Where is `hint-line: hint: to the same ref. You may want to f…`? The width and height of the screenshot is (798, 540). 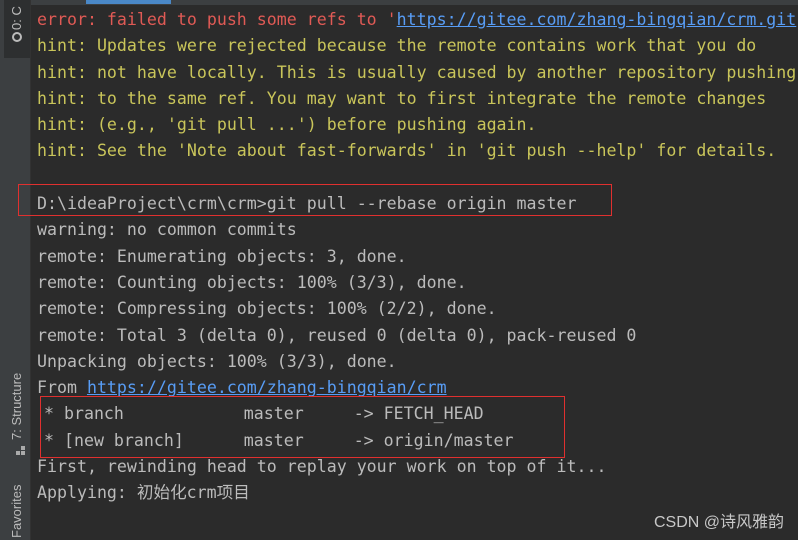
hint-line: hint: to the same ref. You may want to f… is located at coordinates (402, 98).